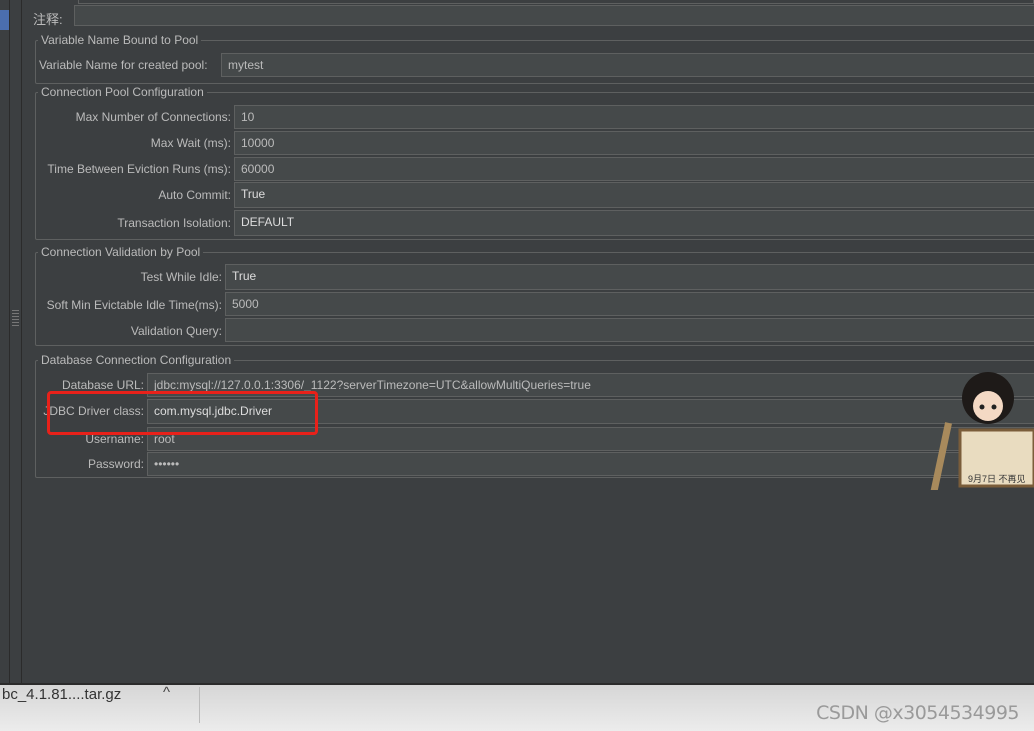 The height and width of the screenshot is (731, 1034). I want to click on validation-query-field, so click(629, 330).